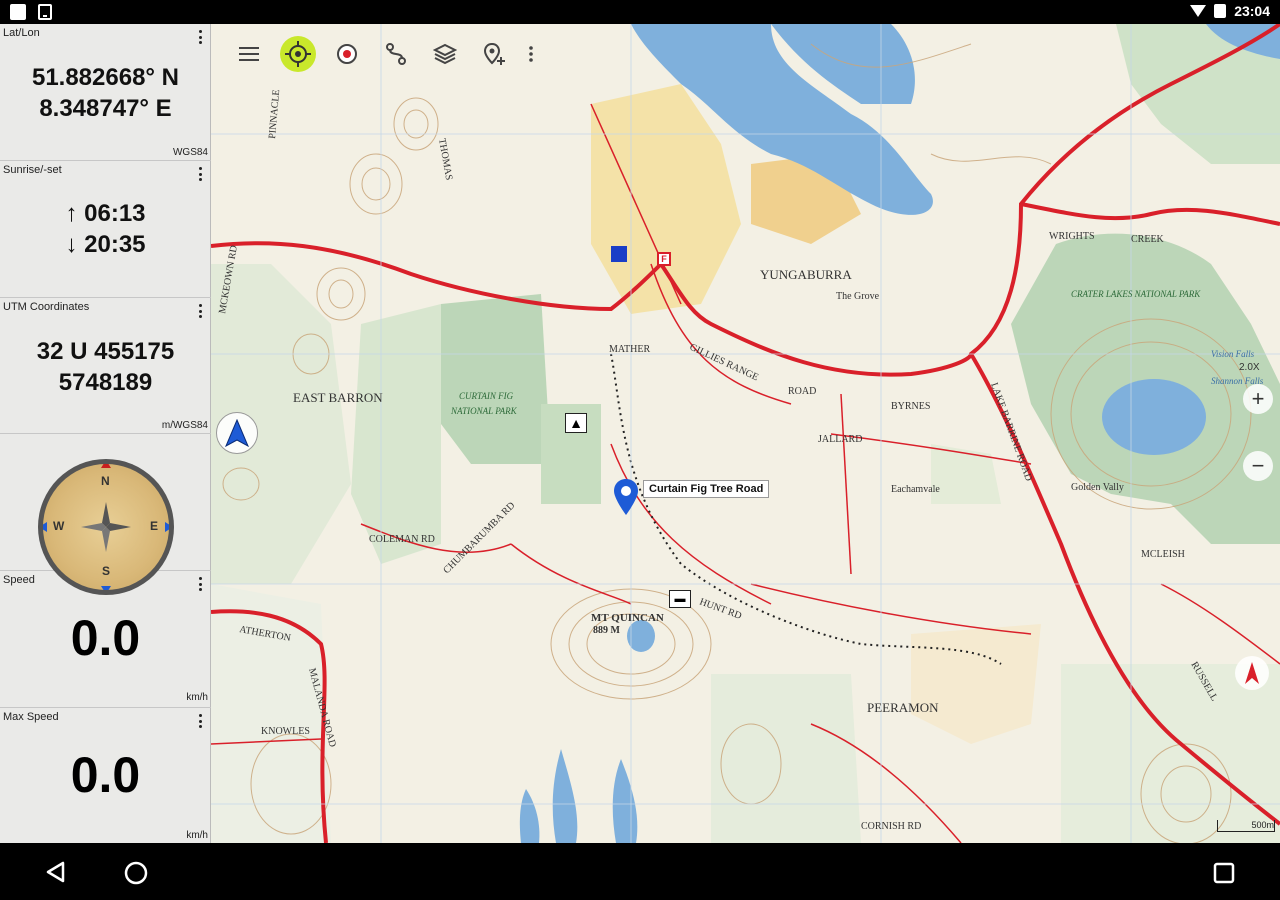  I want to click on speed-widget: Speed 0.0 km/h, so click(105, 639).